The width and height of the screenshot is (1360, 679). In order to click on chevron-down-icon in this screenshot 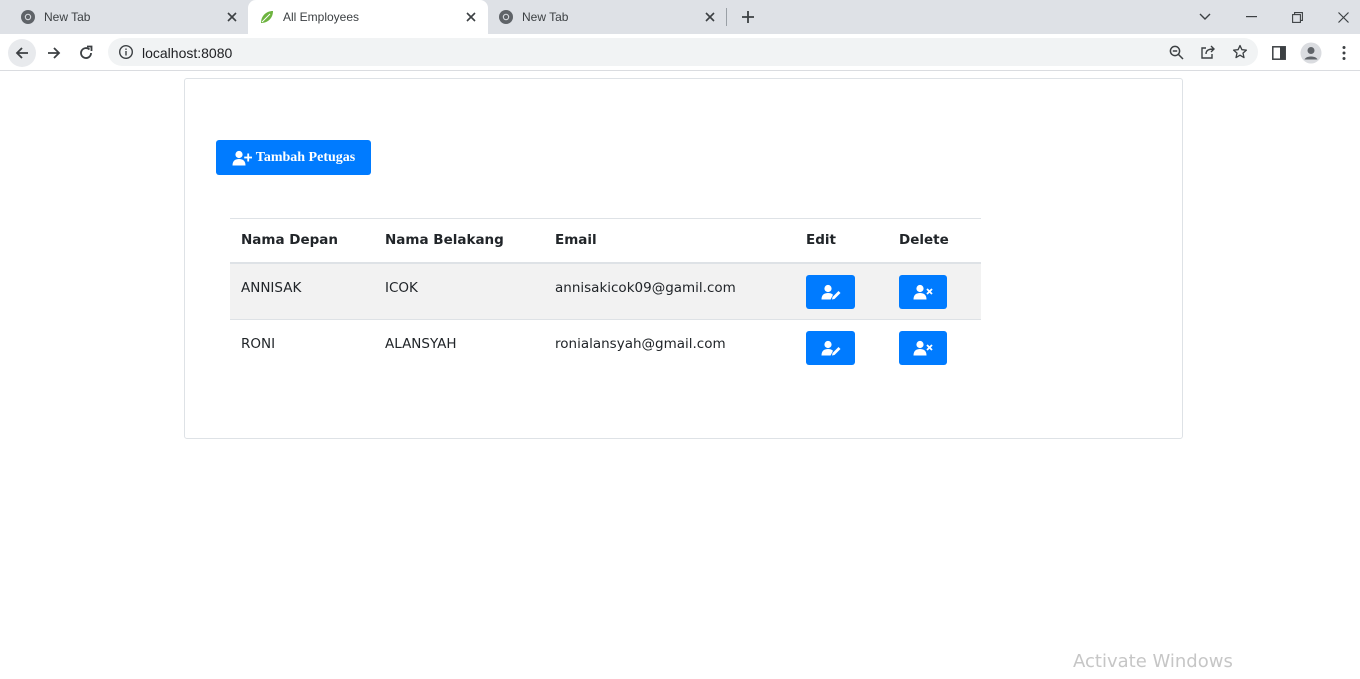, I will do `click(1205, 16)`.